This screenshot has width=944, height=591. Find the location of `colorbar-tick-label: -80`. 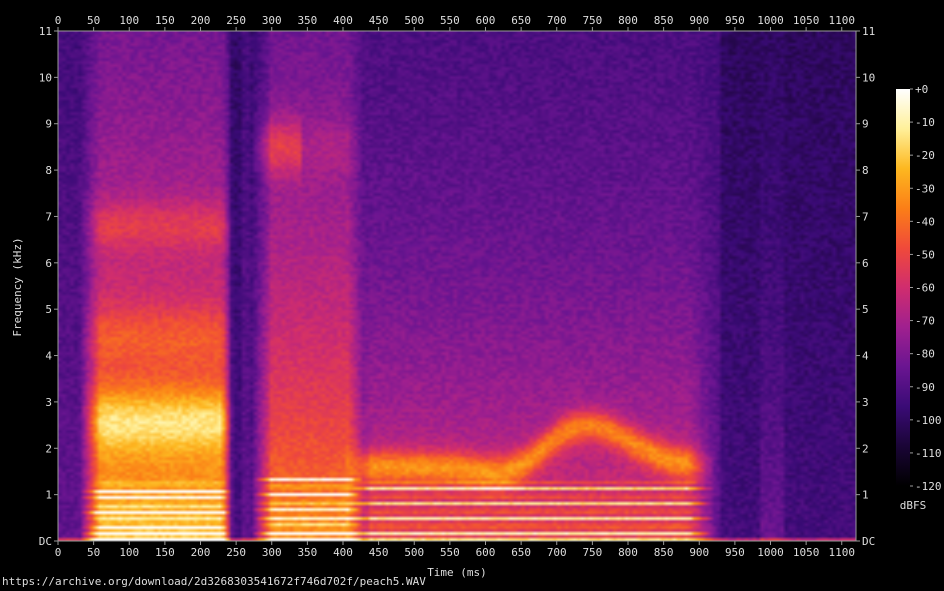

colorbar-tick-label: -80 is located at coordinates (925, 354).